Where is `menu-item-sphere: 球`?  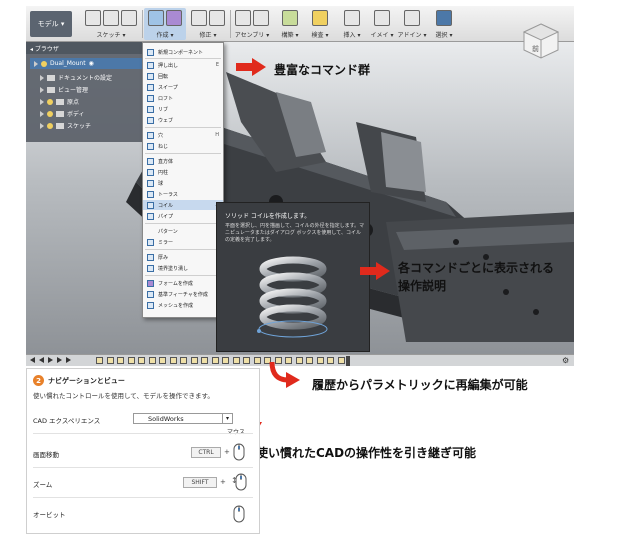 menu-item-sphere: 球 is located at coordinates (183, 183).